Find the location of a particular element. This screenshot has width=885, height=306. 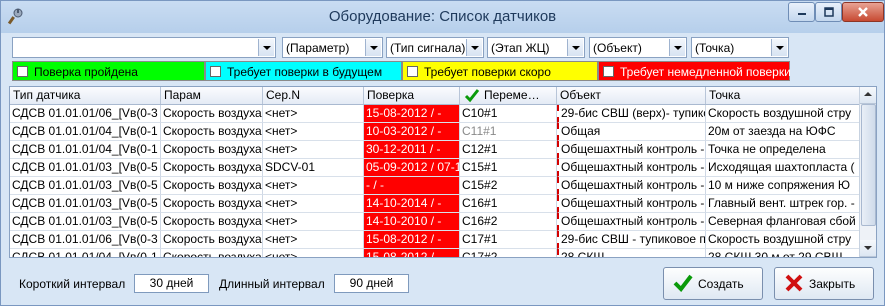

cell-move: C16#2 is located at coordinates (508, 222).